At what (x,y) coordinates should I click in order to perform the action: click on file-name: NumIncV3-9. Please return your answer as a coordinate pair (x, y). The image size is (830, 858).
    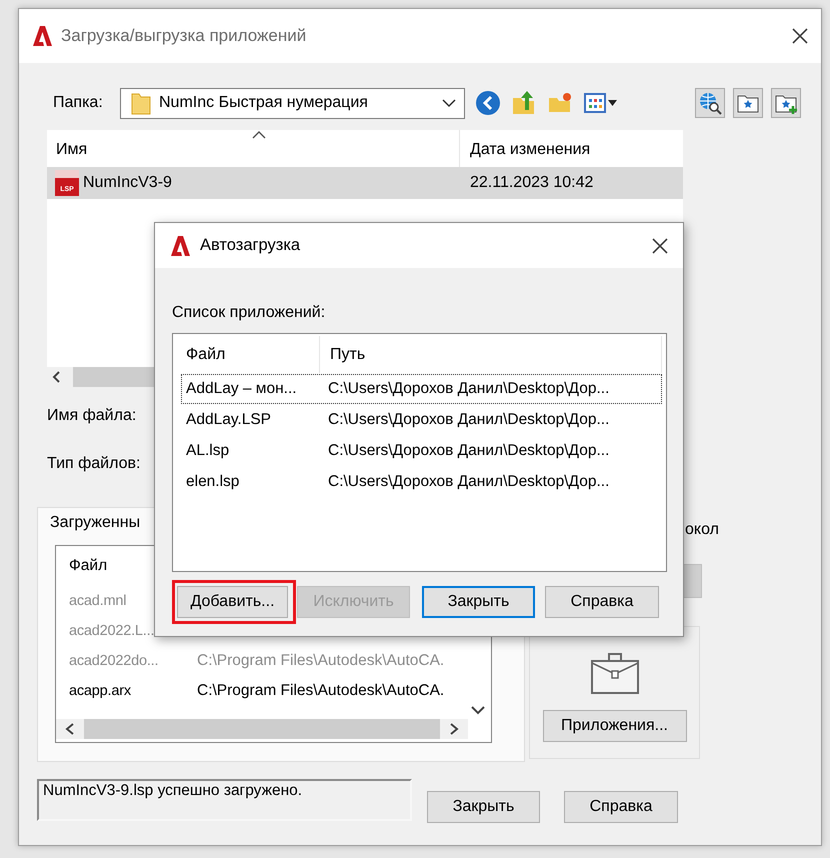
    Looking at the image, I should click on (127, 183).